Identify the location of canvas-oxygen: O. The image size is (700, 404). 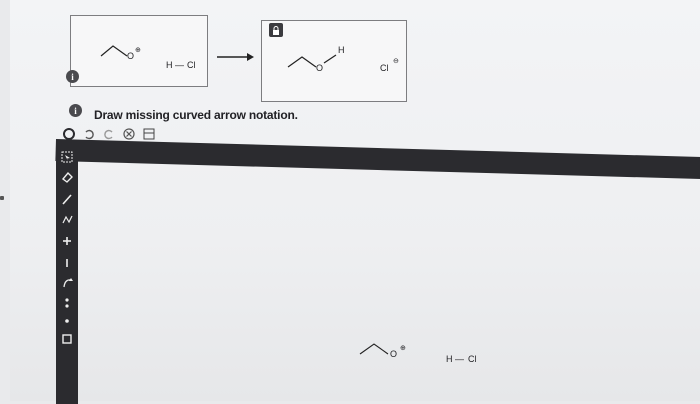
(394, 354).